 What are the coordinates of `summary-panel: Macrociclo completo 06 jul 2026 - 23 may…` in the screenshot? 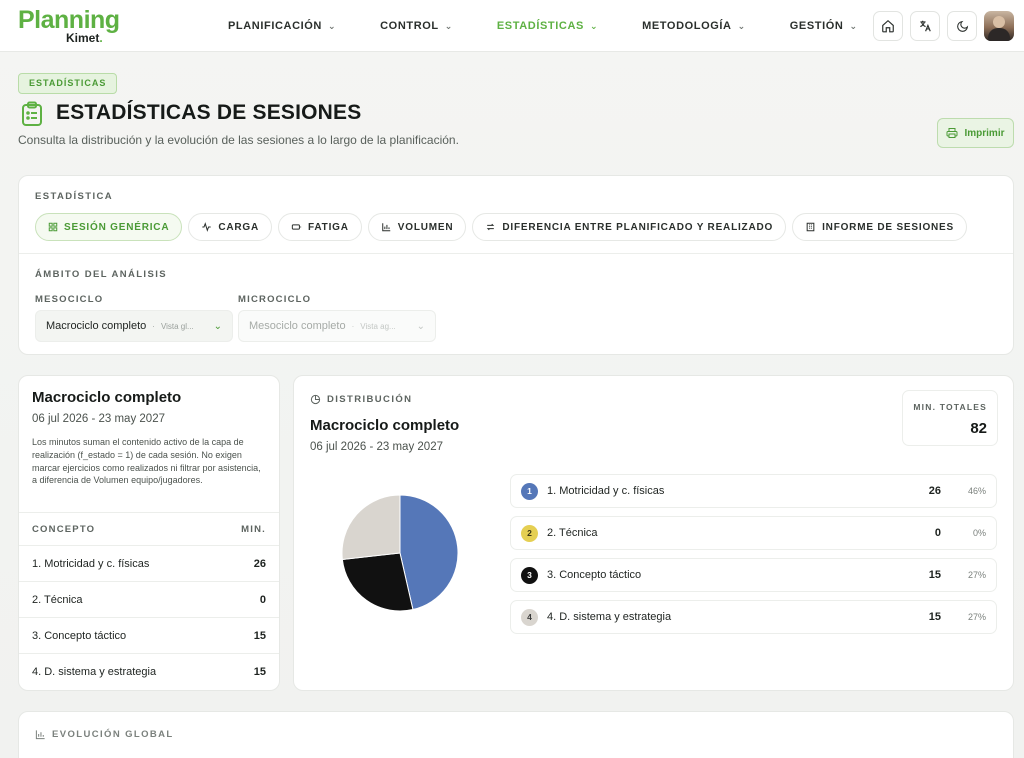 It's located at (149, 533).